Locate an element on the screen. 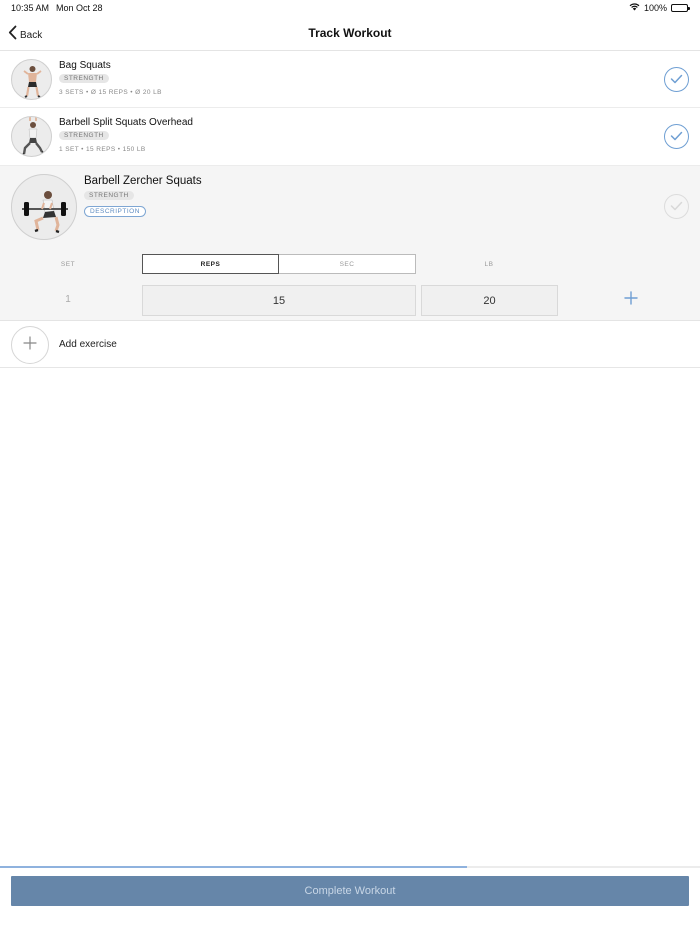 This screenshot has width=700, height=934. status-bar: 10:35 AM Mon Oct 28 100% is located at coordinates (350, 9).